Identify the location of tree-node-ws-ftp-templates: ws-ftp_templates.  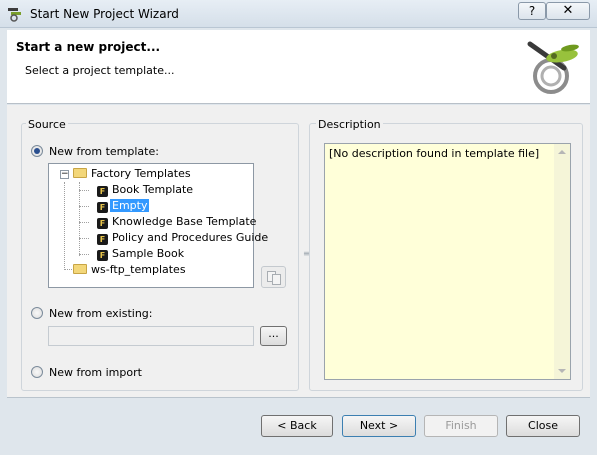
(130, 270).